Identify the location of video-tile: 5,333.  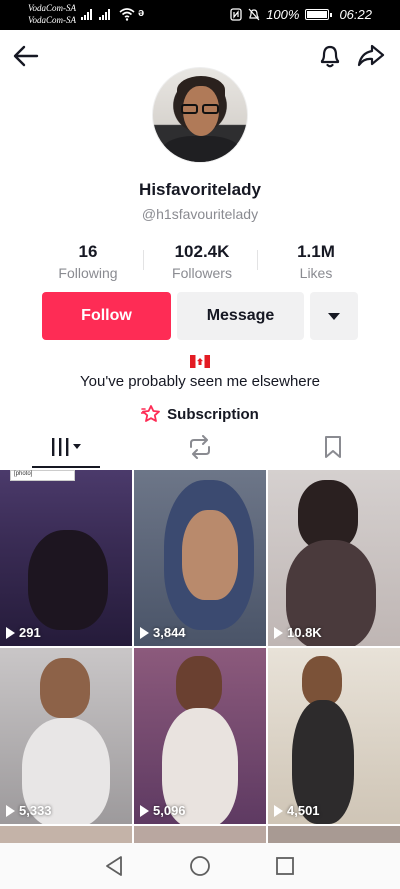
(66, 736).